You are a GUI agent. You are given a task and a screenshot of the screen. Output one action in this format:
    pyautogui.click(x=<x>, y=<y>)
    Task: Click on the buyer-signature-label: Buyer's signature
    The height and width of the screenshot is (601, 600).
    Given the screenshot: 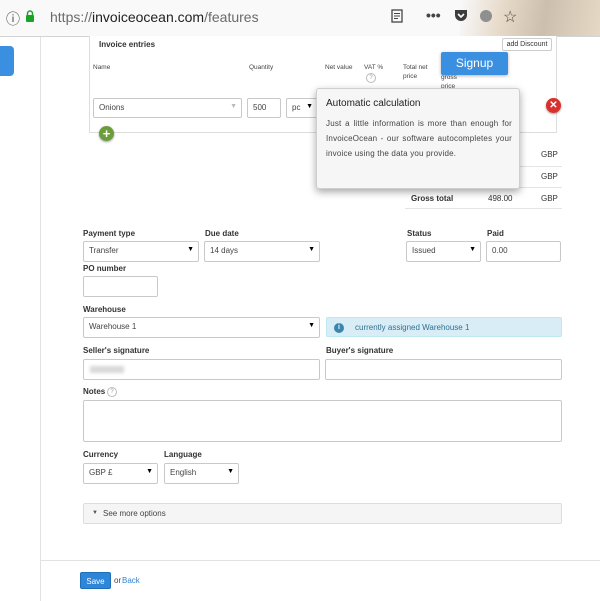 What is the action you would take?
    pyautogui.click(x=360, y=350)
    